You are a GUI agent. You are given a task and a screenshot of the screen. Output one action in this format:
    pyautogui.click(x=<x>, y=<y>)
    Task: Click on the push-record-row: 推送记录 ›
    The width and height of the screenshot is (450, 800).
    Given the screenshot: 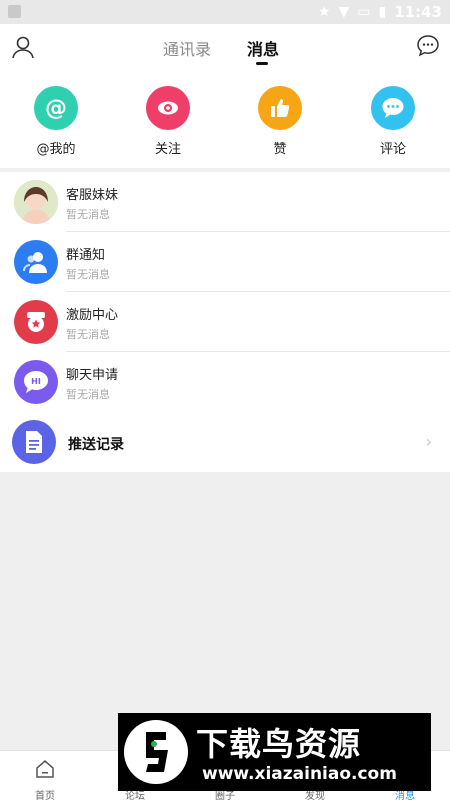 What is the action you would take?
    pyautogui.click(x=225, y=442)
    